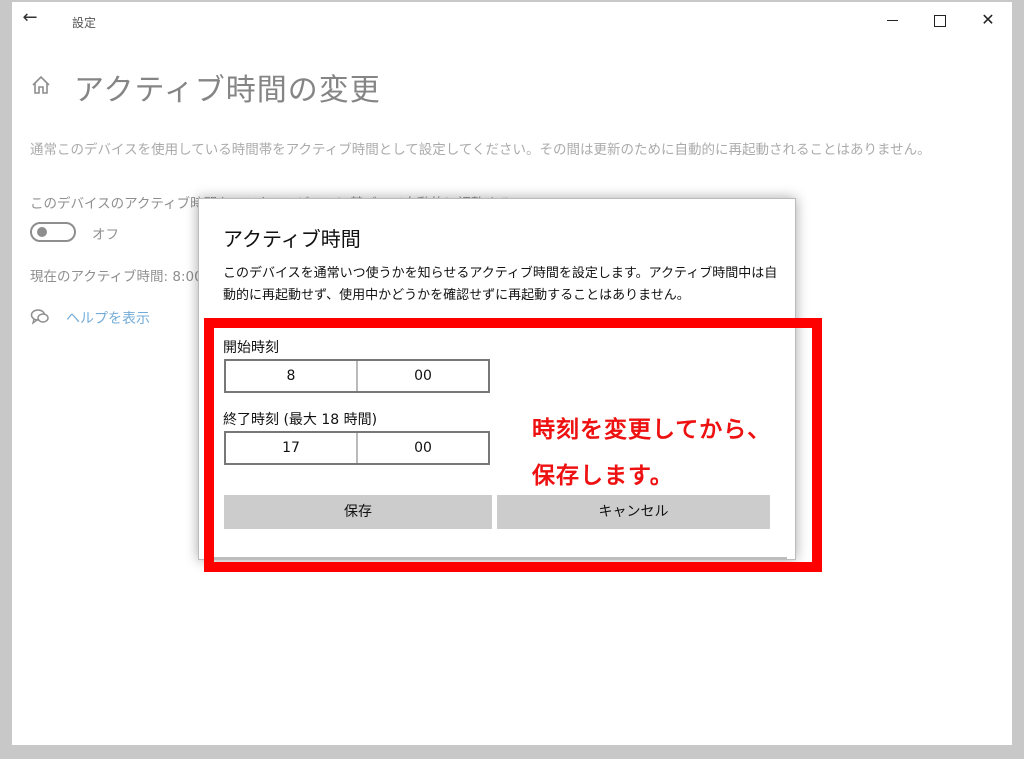 Image resolution: width=1024 pixels, height=759 pixels. What do you see at coordinates (512, 21) in the screenshot?
I see `title-bar: ← 設定 ✕` at bounding box center [512, 21].